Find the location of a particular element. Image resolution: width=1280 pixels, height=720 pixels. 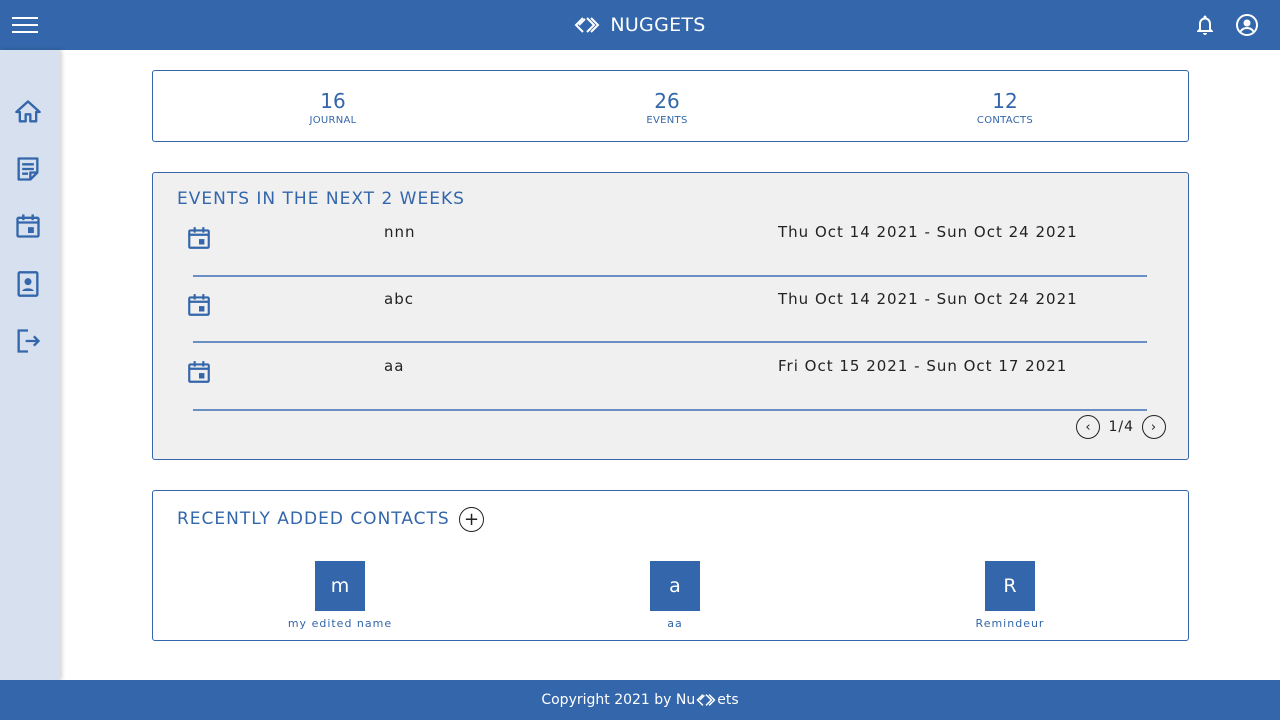

copyright-text: Copyright 2021 by Nu ets is located at coordinates (639, 700).